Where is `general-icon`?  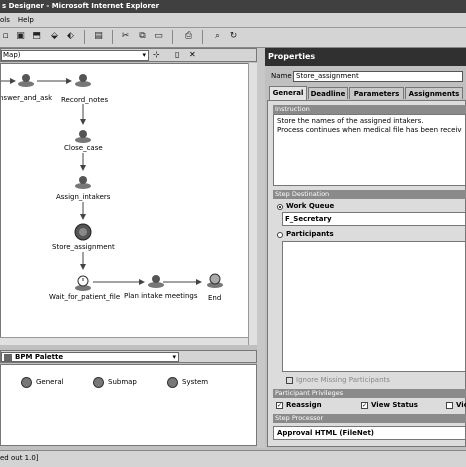 general-icon is located at coordinates (26, 382).